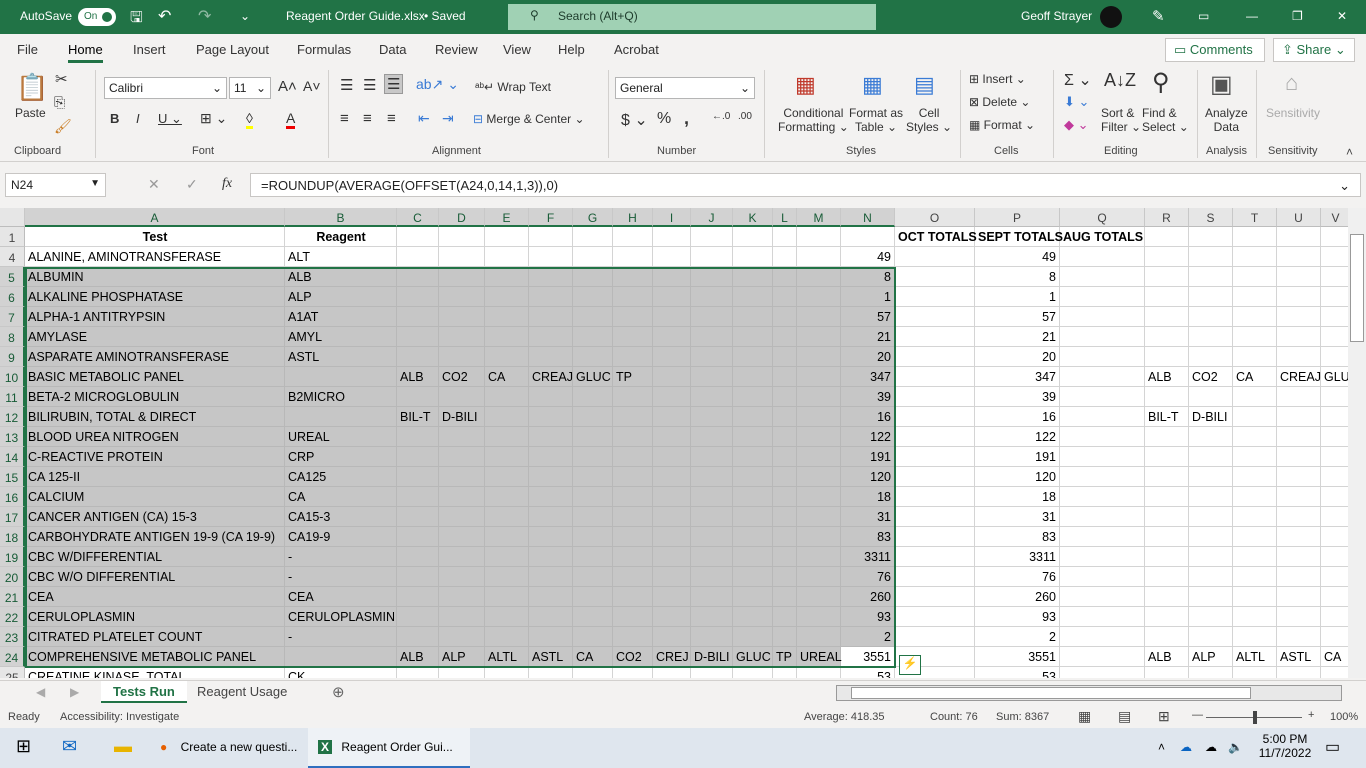 This screenshot has width=1366, height=768. I want to click on prev-sheet-icon: ◀, so click(40, 692).